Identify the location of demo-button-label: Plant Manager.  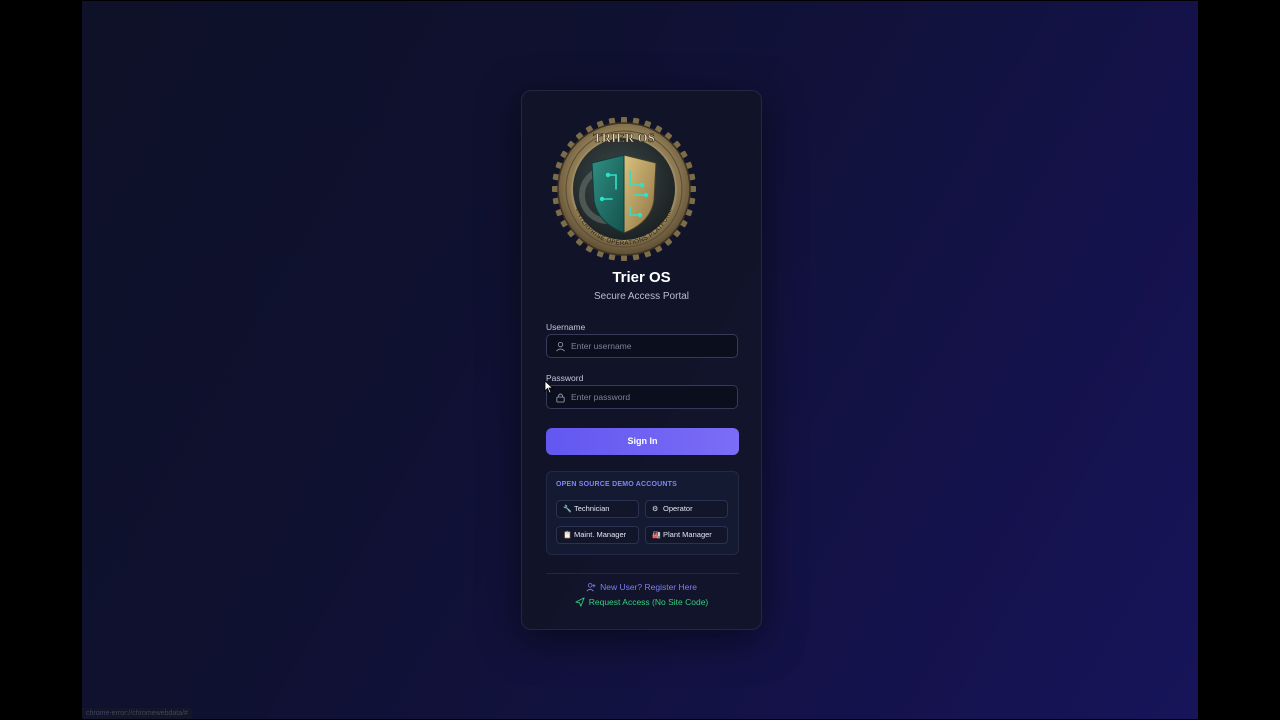
(687, 534).